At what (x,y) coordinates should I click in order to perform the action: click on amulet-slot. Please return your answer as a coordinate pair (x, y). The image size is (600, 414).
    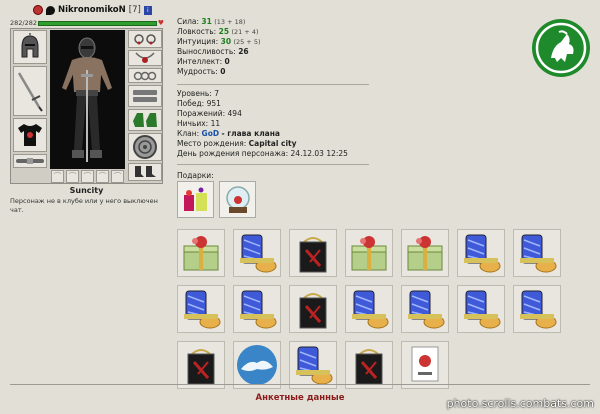
    Looking at the image, I should click on (145, 58).